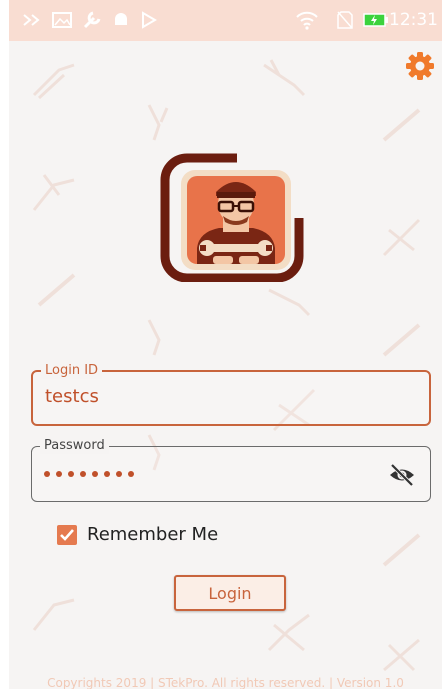 The width and height of the screenshot is (446, 689). I want to click on login-id-label: Login ID, so click(72, 371).